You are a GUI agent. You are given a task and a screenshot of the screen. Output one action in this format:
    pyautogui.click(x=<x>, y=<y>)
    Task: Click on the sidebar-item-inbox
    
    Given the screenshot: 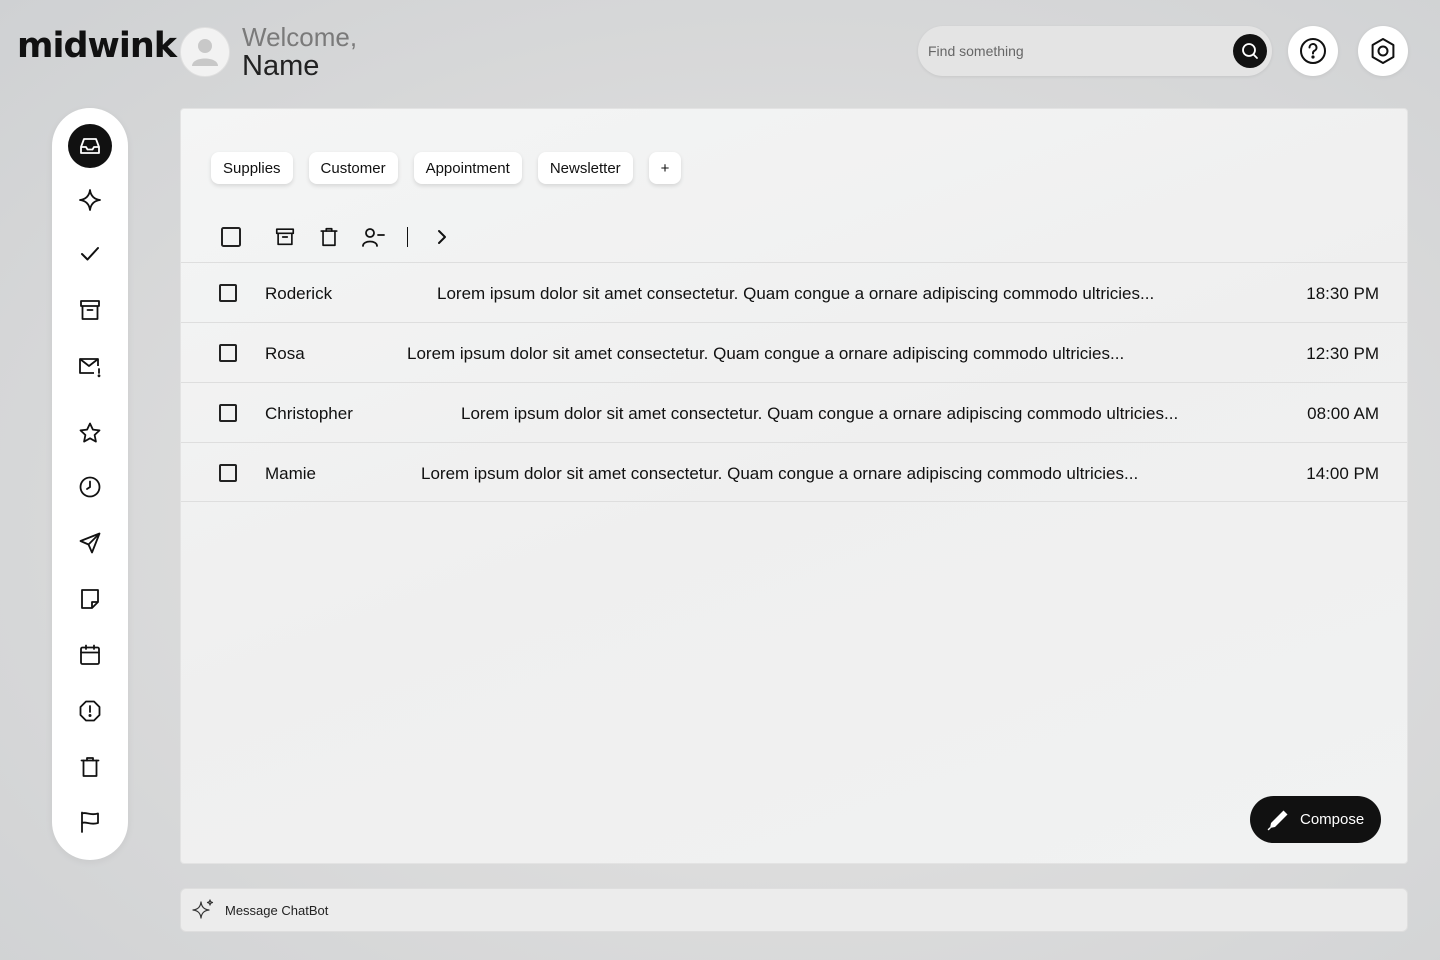 What is the action you would take?
    pyautogui.click(x=90, y=146)
    